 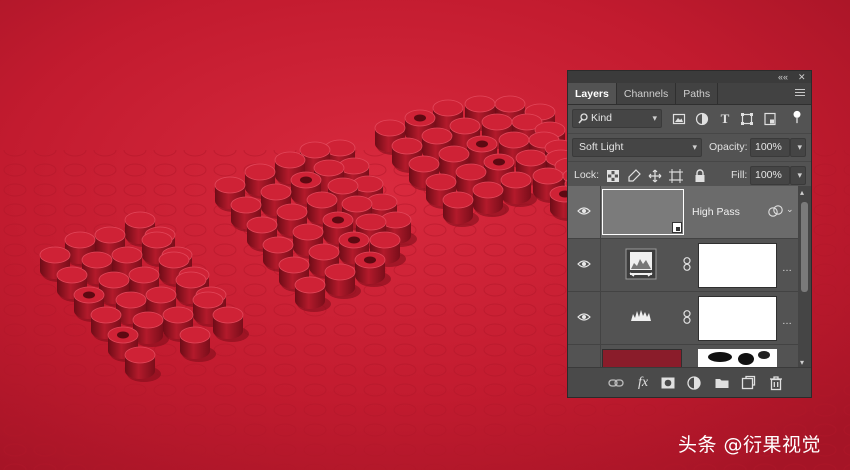 I want to click on blend-row: Soft Light ▾ Opacity: 100% ▾, so click(x=689, y=147).